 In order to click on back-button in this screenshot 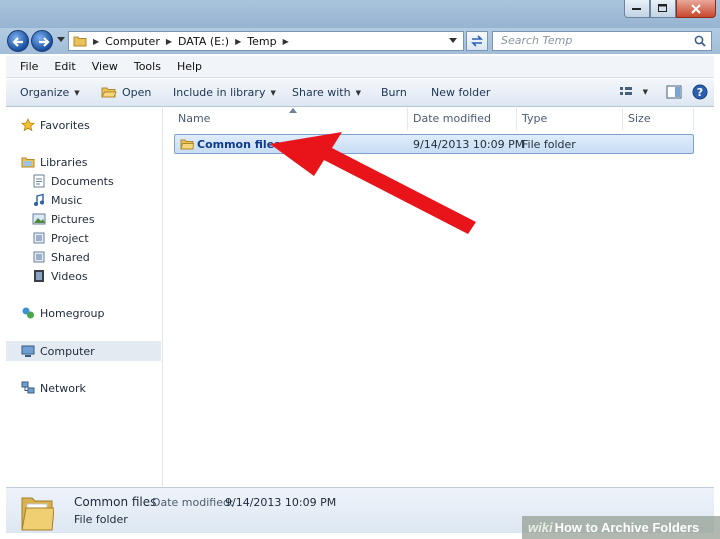, I will do `click(18, 41)`.